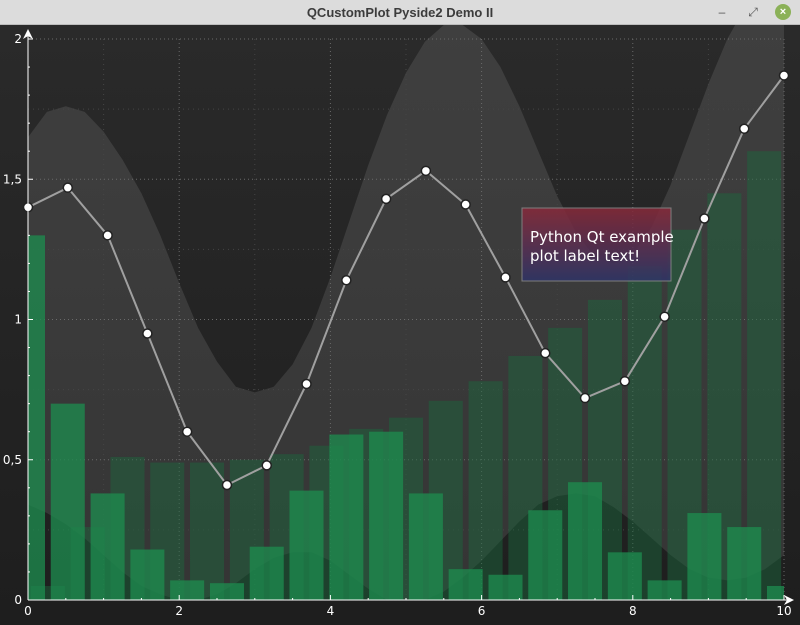 The image size is (800, 625). Describe the element at coordinates (28, 611) in the screenshot. I see `x-tick-label: 0` at that location.